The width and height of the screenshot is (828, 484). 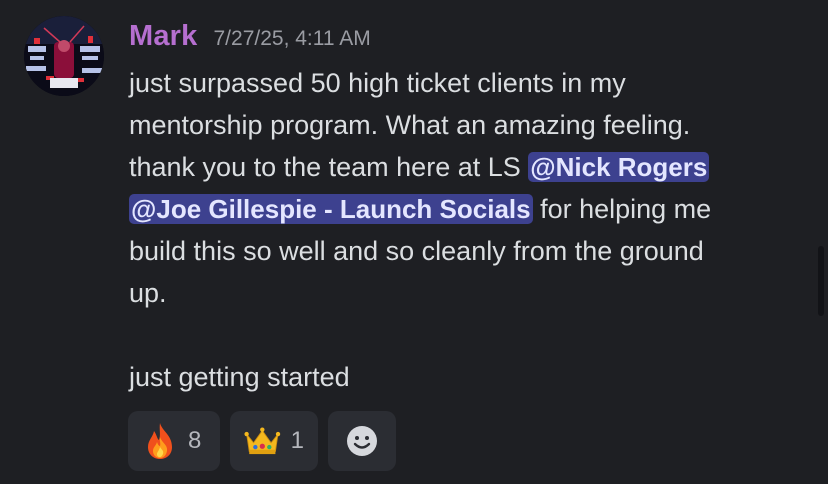 What do you see at coordinates (239, 377) in the screenshot?
I see `message-line: just getting started` at bounding box center [239, 377].